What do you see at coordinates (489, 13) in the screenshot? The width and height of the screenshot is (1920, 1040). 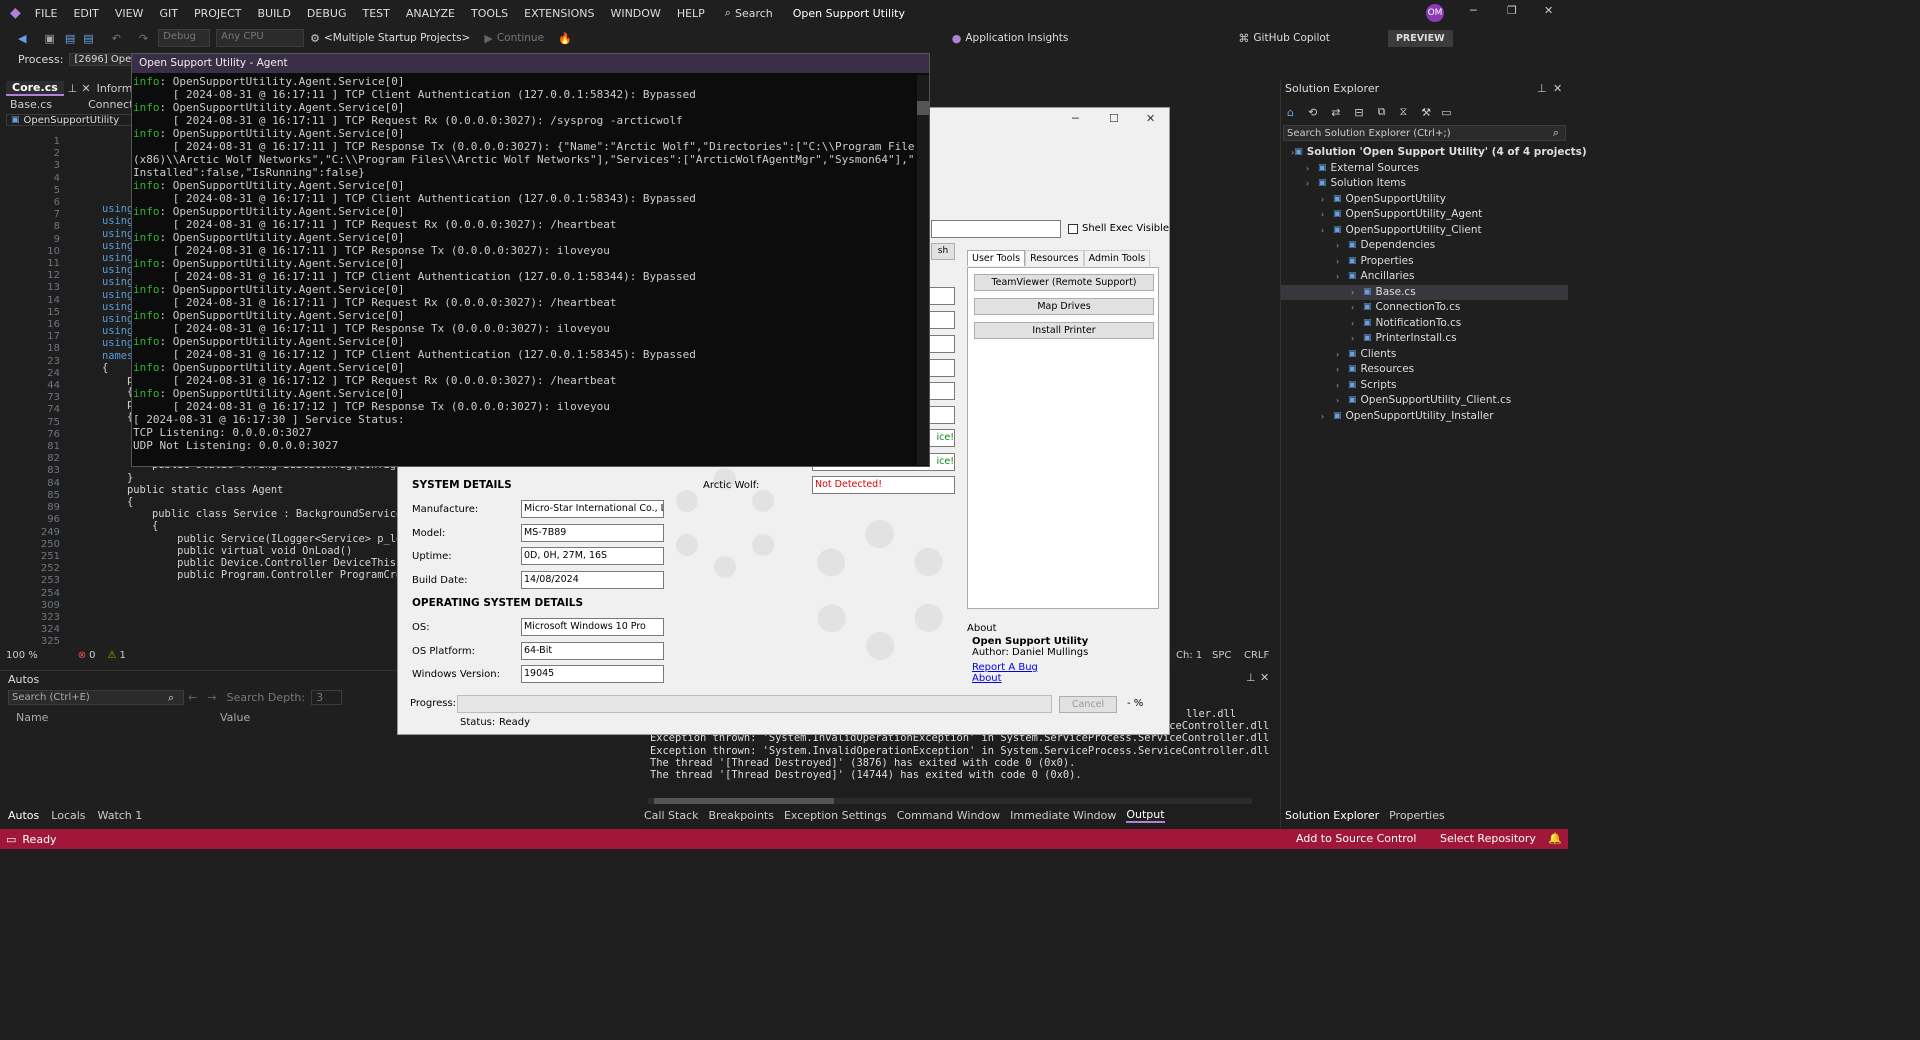 I see `menu-tools: TOOLS` at bounding box center [489, 13].